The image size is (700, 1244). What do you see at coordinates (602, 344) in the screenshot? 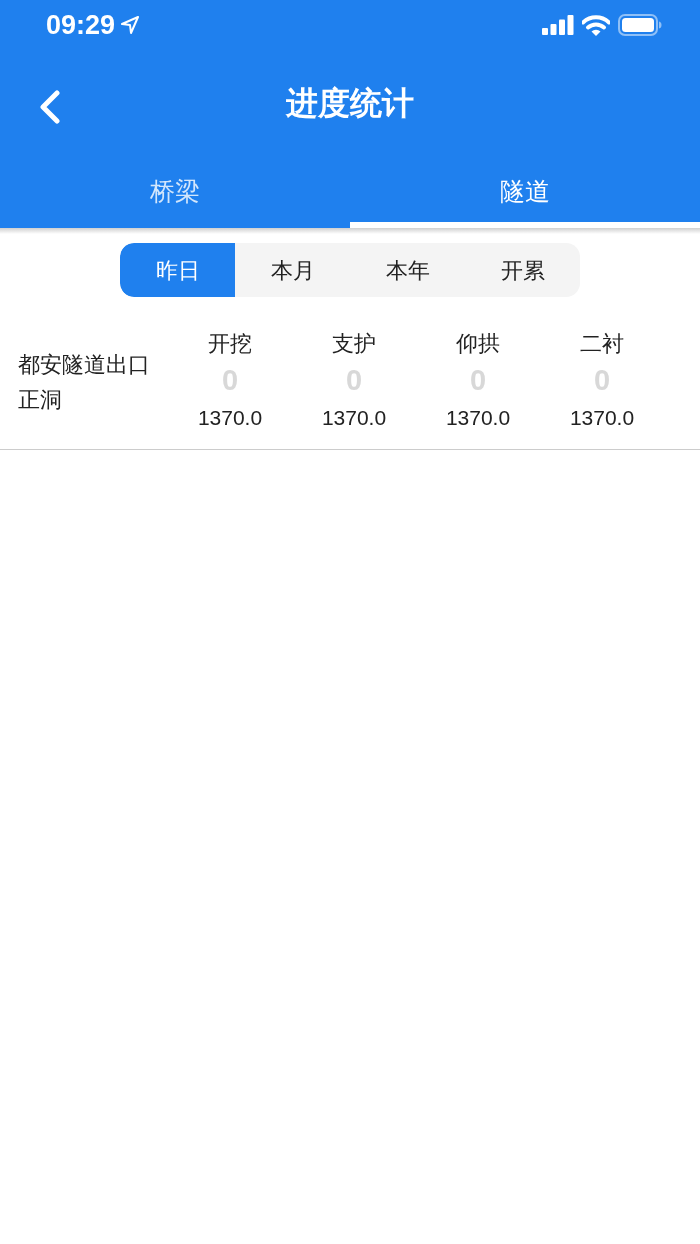
I see `metric-label: 二衬` at bounding box center [602, 344].